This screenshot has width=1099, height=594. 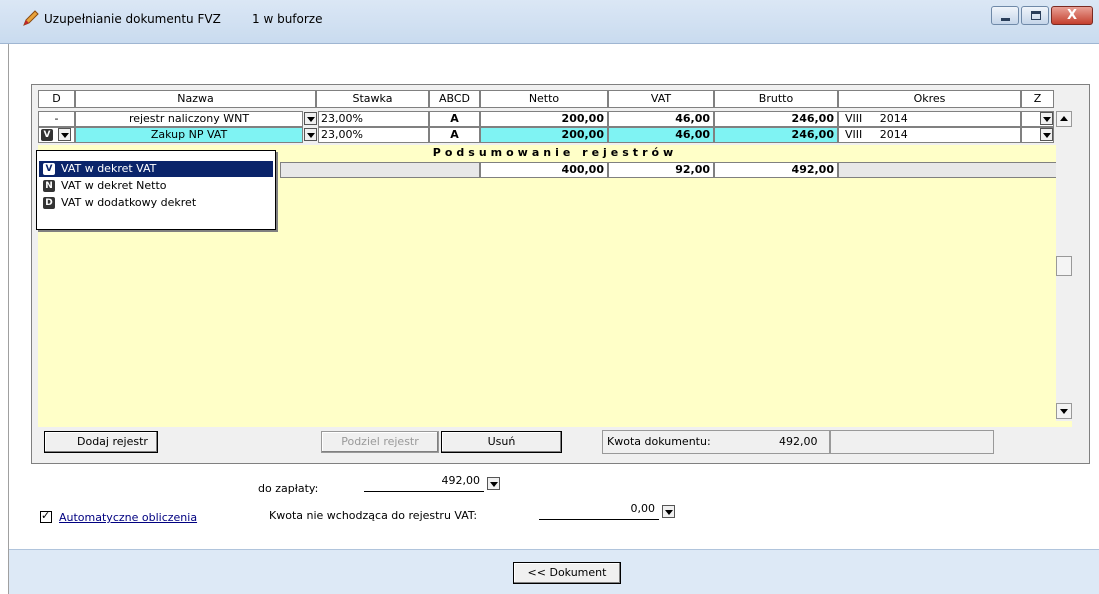 What do you see at coordinates (64, 134) in the screenshot?
I see `d-dropdown-icon` at bounding box center [64, 134].